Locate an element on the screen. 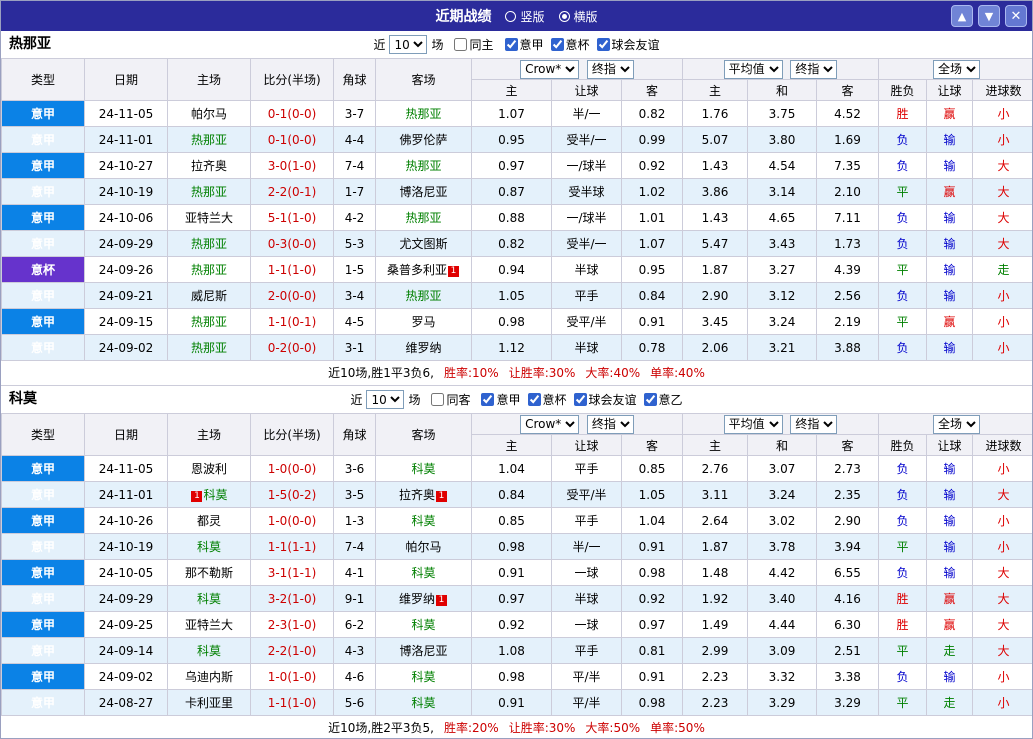 This screenshot has height=739, width=1033. home-team-name: 帕尔马 is located at coordinates (209, 114).